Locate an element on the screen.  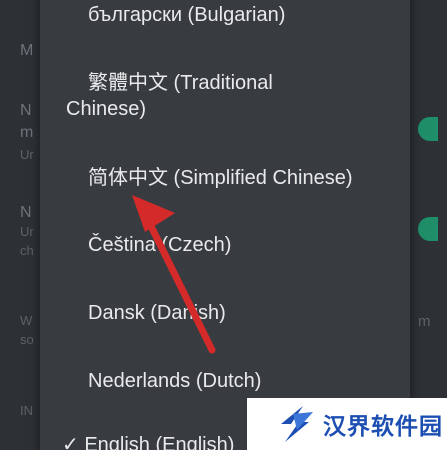
bg-fragment: so is located at coordinates (27, 339).